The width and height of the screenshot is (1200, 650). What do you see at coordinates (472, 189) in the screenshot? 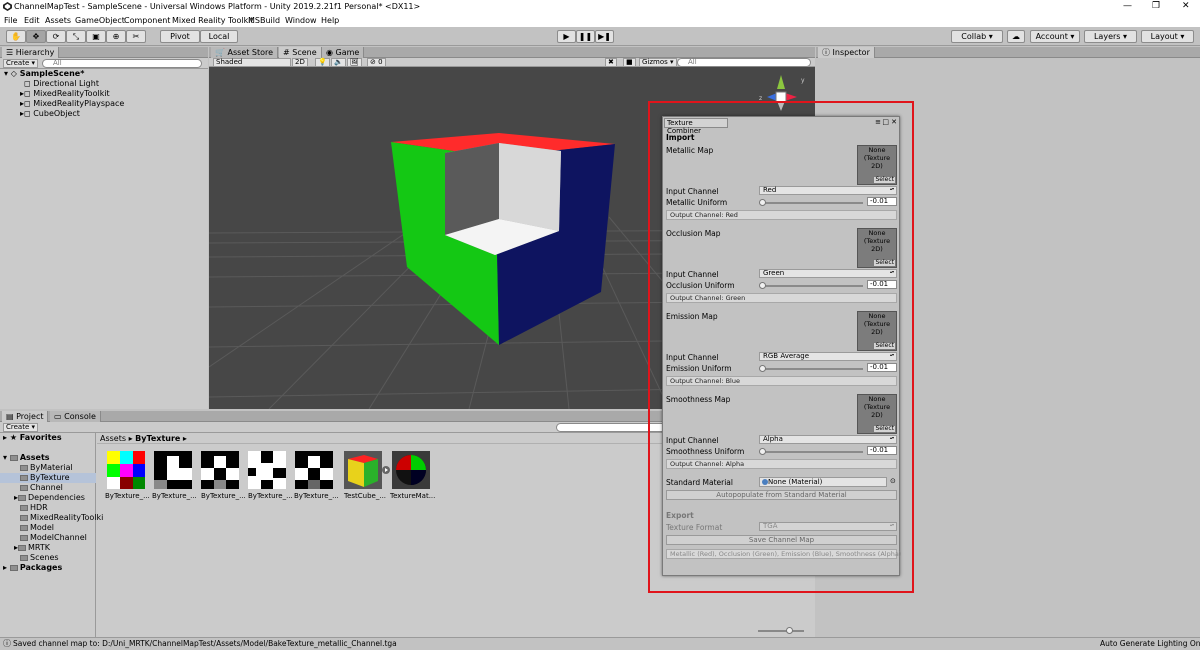
I see `cube-inner-back` at bounding box center [472, 189].